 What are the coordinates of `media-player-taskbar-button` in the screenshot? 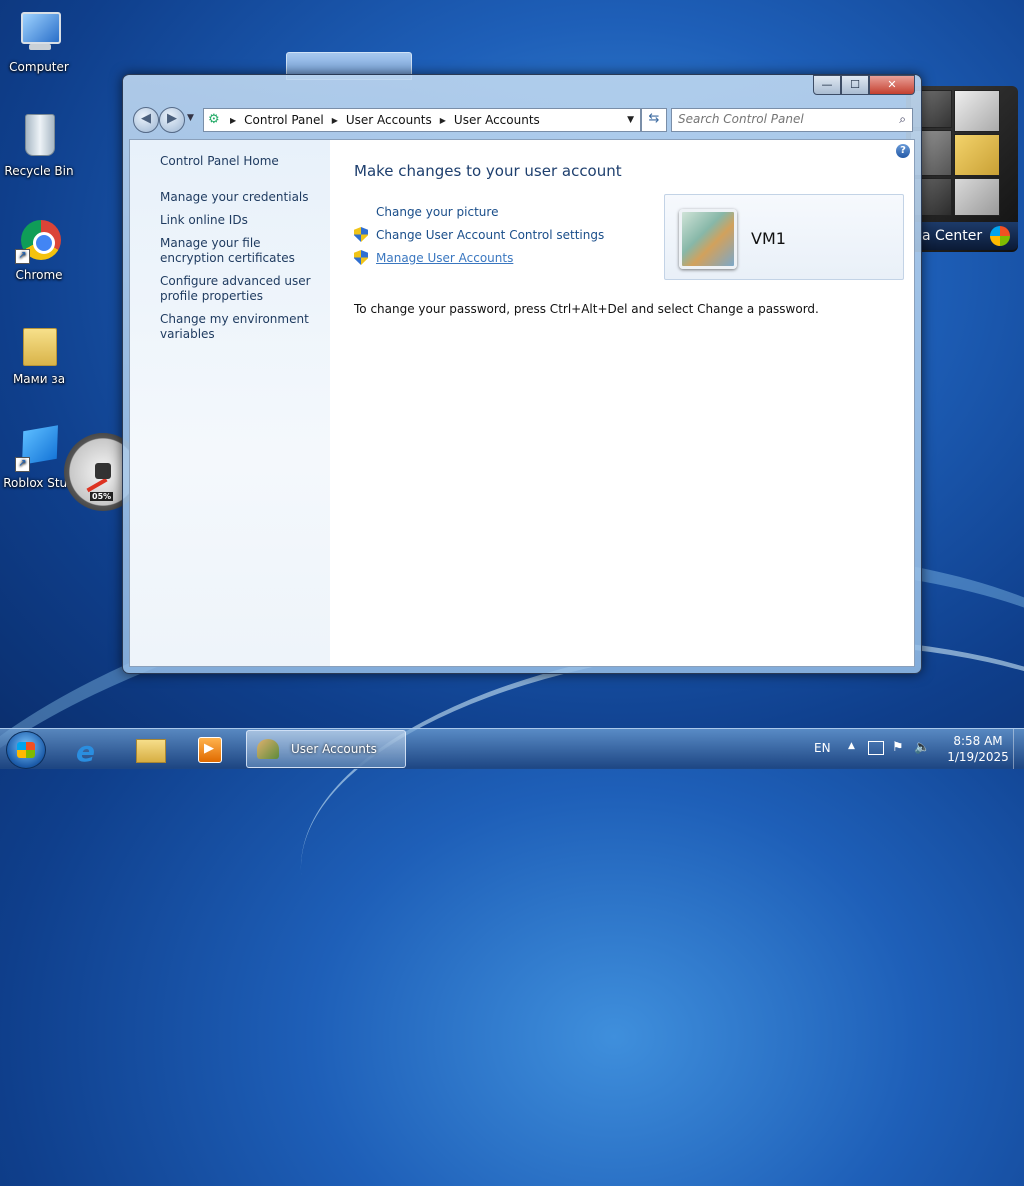 It's located at (209, 749).